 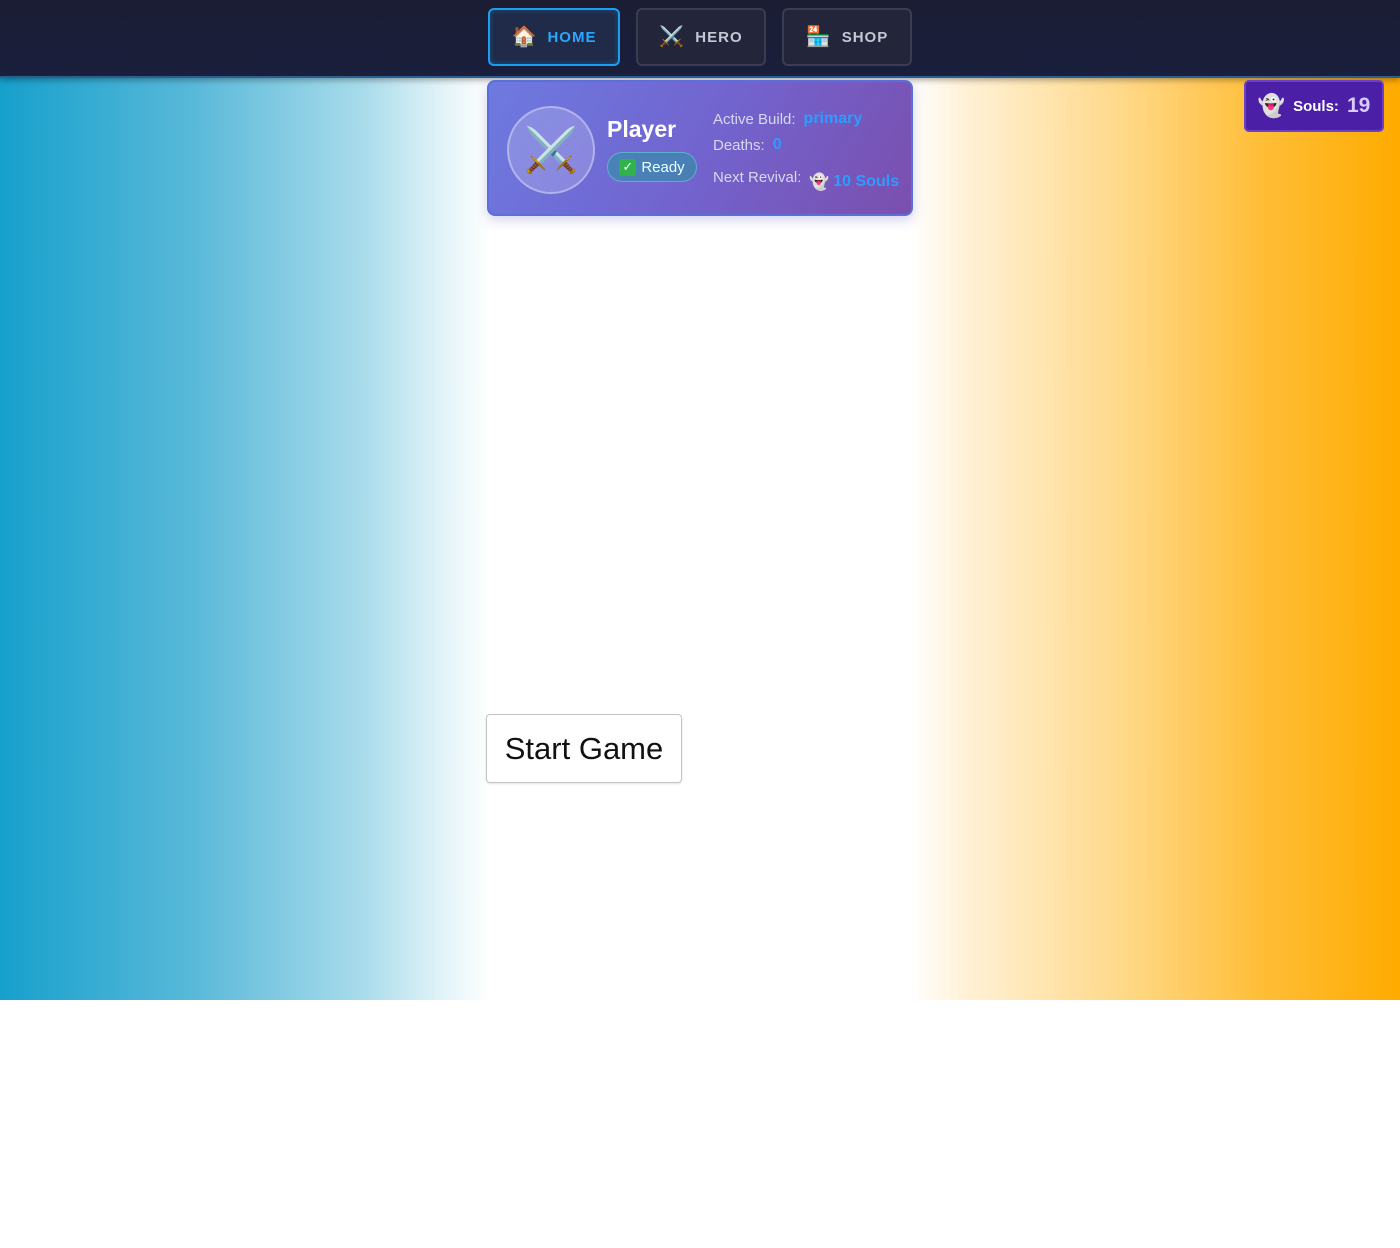 What do you see at coordinates (719, 37) in the screenshot?
I see `tab-hero-label: HERO` at bounding box center [719, 37].